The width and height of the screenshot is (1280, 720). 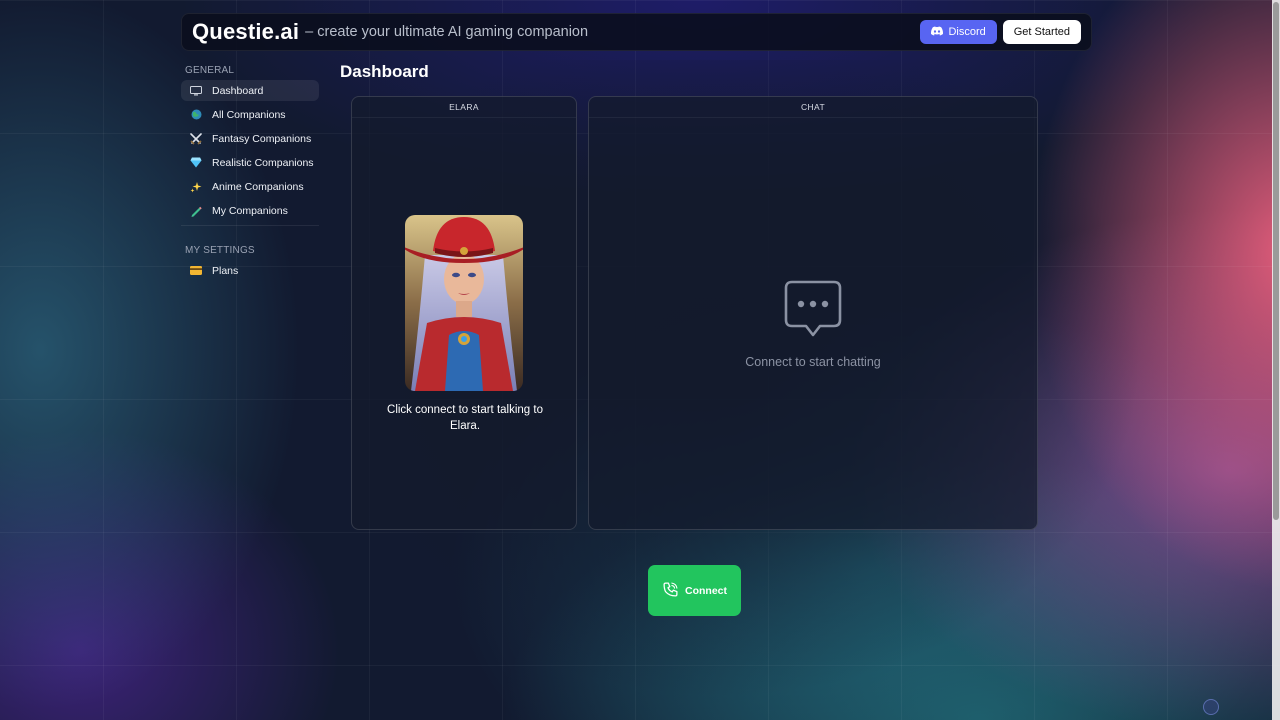 I want to click on page-title: Dashboard, so click(x=384, y=71).